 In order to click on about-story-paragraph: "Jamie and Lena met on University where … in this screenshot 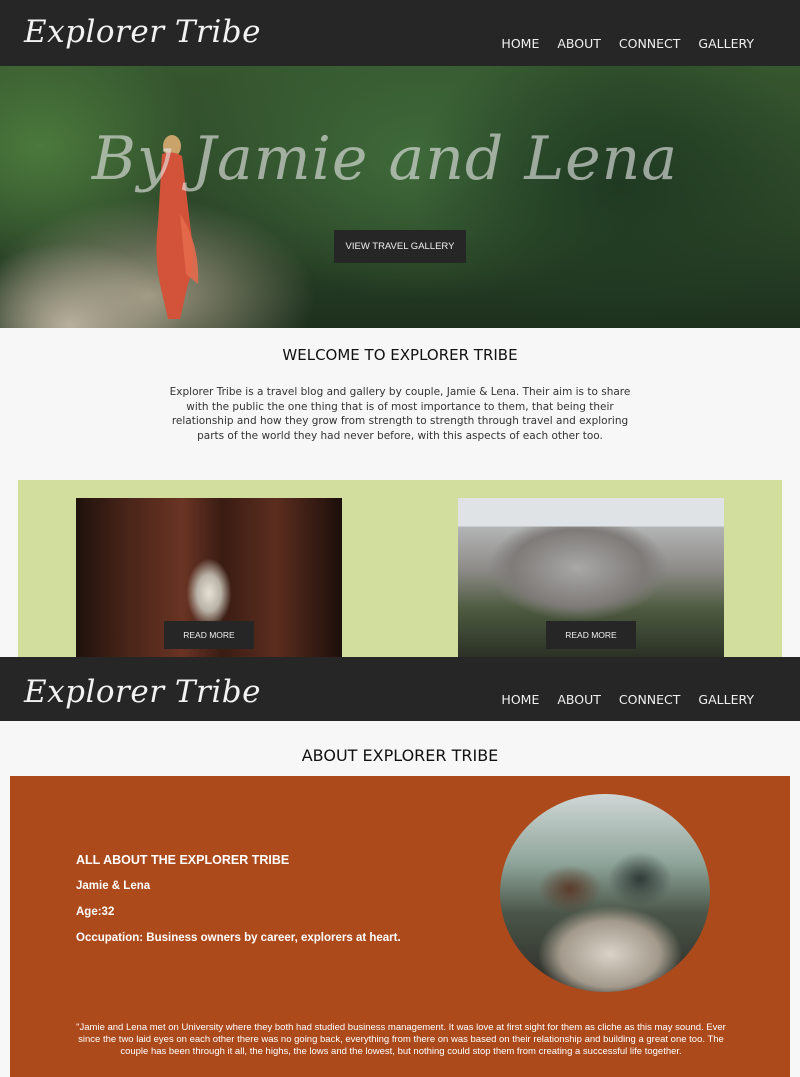, I will do `click(401, 1039)`.